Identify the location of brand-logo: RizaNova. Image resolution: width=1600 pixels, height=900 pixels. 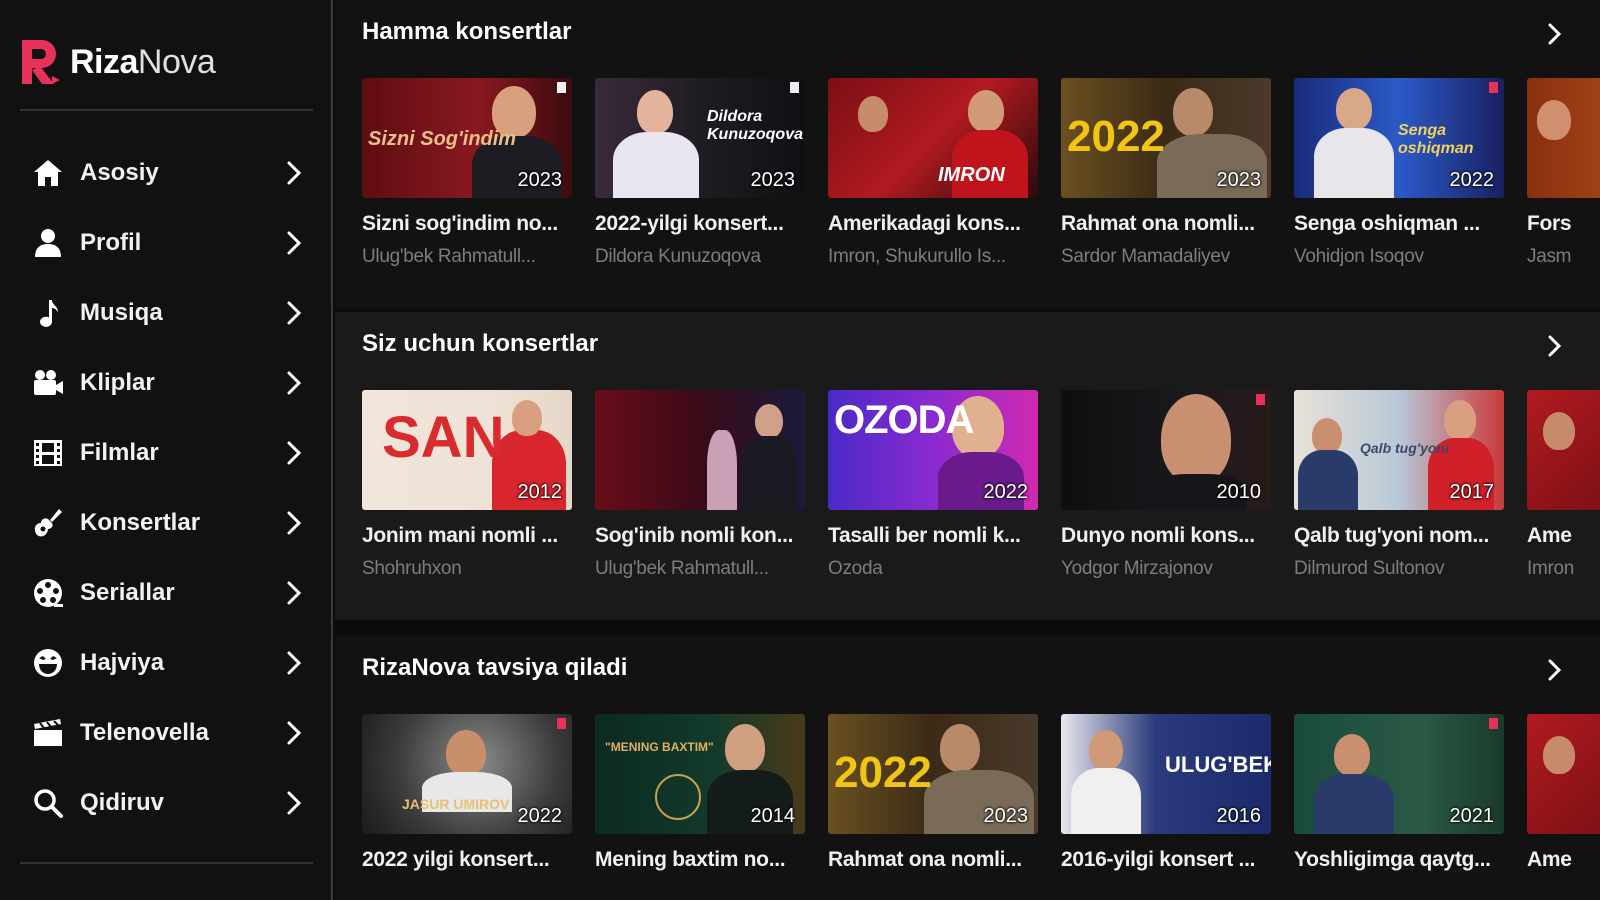
(117, 62).